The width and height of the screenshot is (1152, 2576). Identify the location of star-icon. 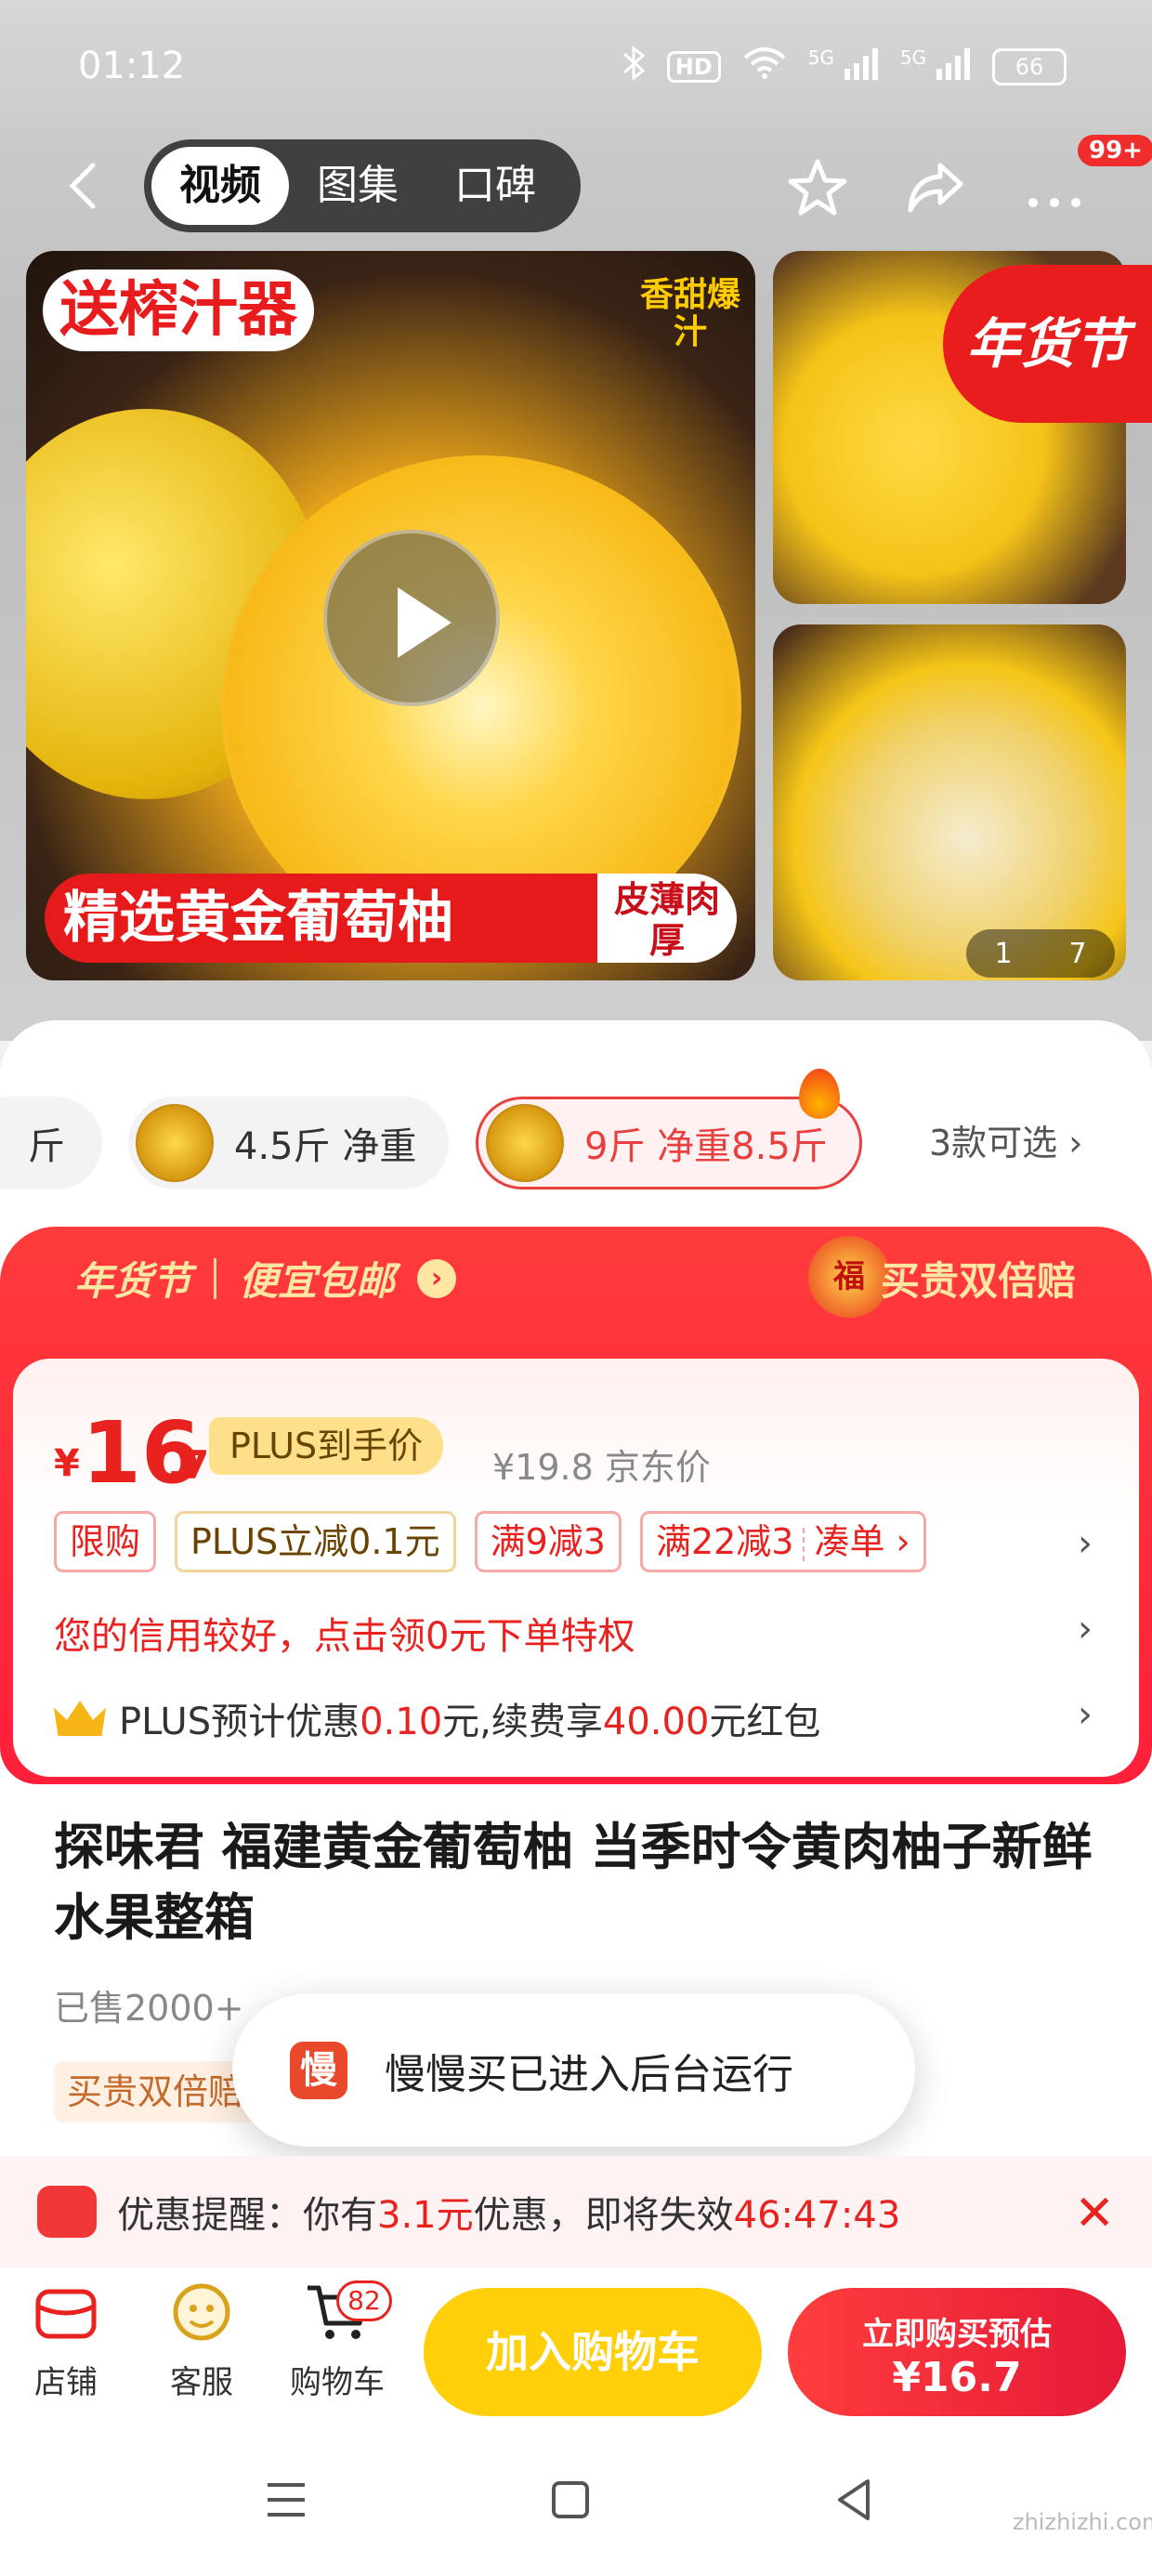
(817, 188).